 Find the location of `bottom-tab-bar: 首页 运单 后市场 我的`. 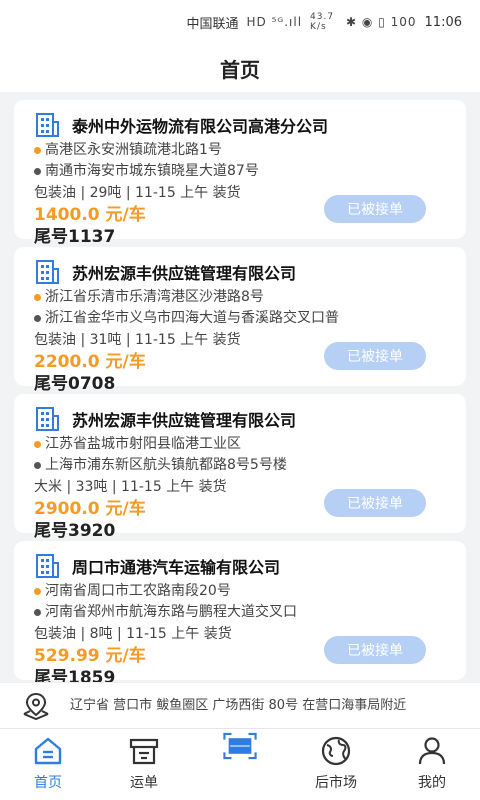

bottom-tab-bar: 首页 运单 后市场 我的 is located at coordinates (240, 764).